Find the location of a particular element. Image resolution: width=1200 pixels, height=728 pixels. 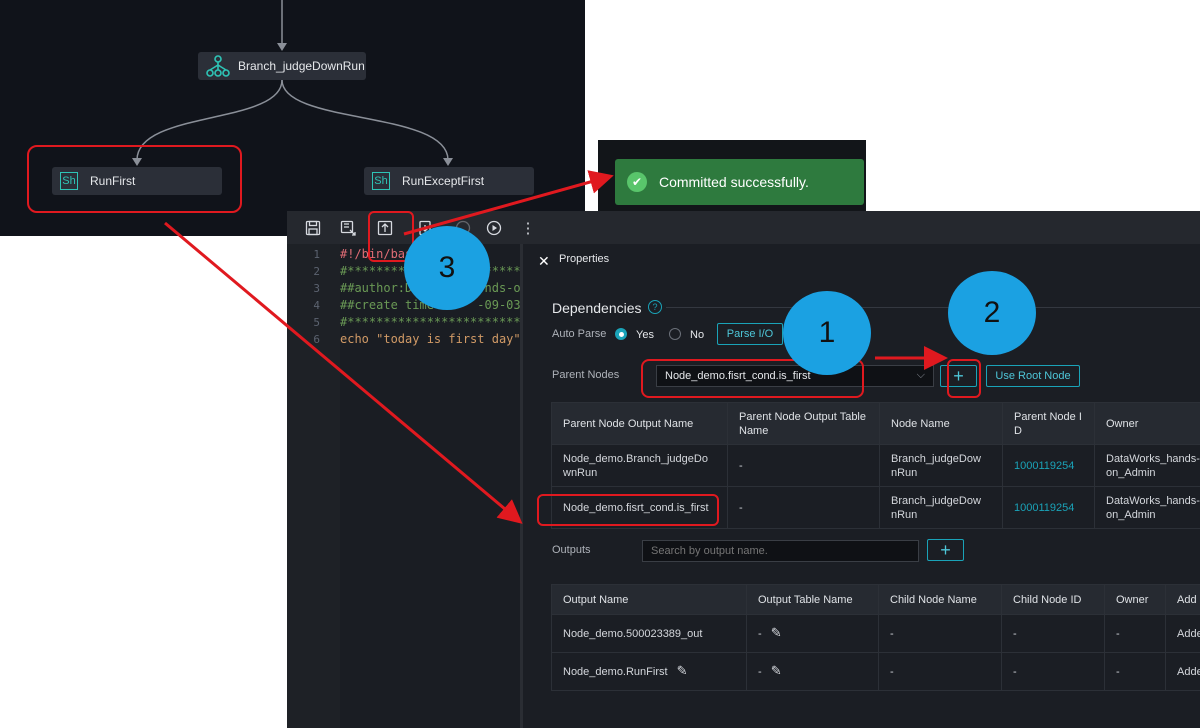

callout-1: 1 is located at coordinates (827, 333).